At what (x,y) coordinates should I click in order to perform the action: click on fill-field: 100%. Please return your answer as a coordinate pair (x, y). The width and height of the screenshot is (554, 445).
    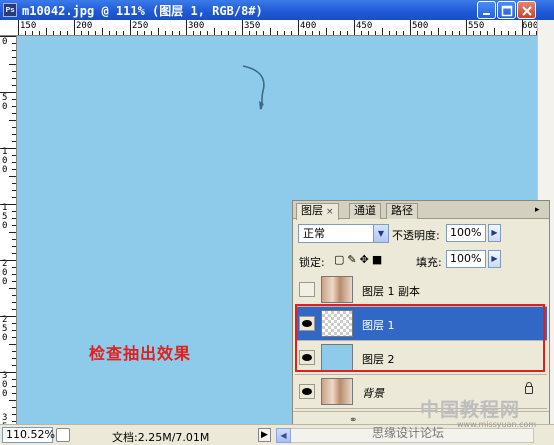
    Looking at the image, I should click on (466, 259).